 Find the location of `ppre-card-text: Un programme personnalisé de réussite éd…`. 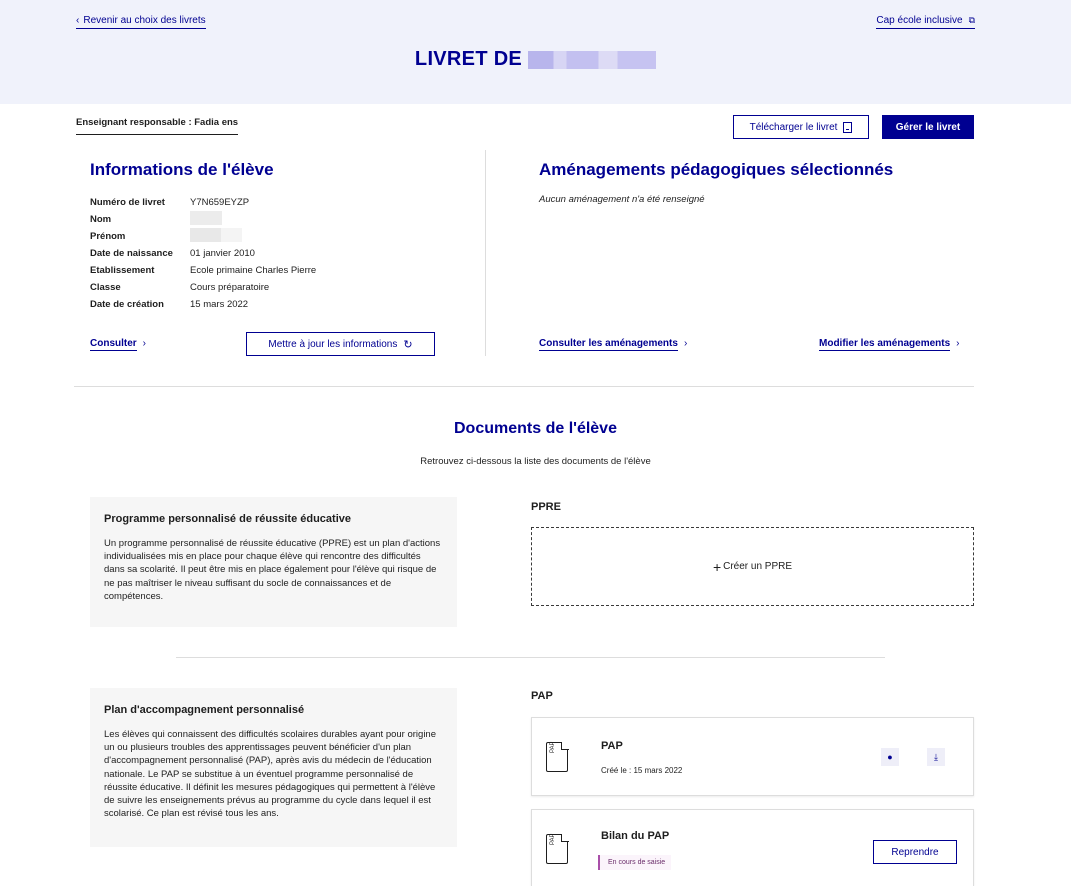

ppre-card-text: Un programme personnalisé de réussite éd… is located at coordinates (272, 570).